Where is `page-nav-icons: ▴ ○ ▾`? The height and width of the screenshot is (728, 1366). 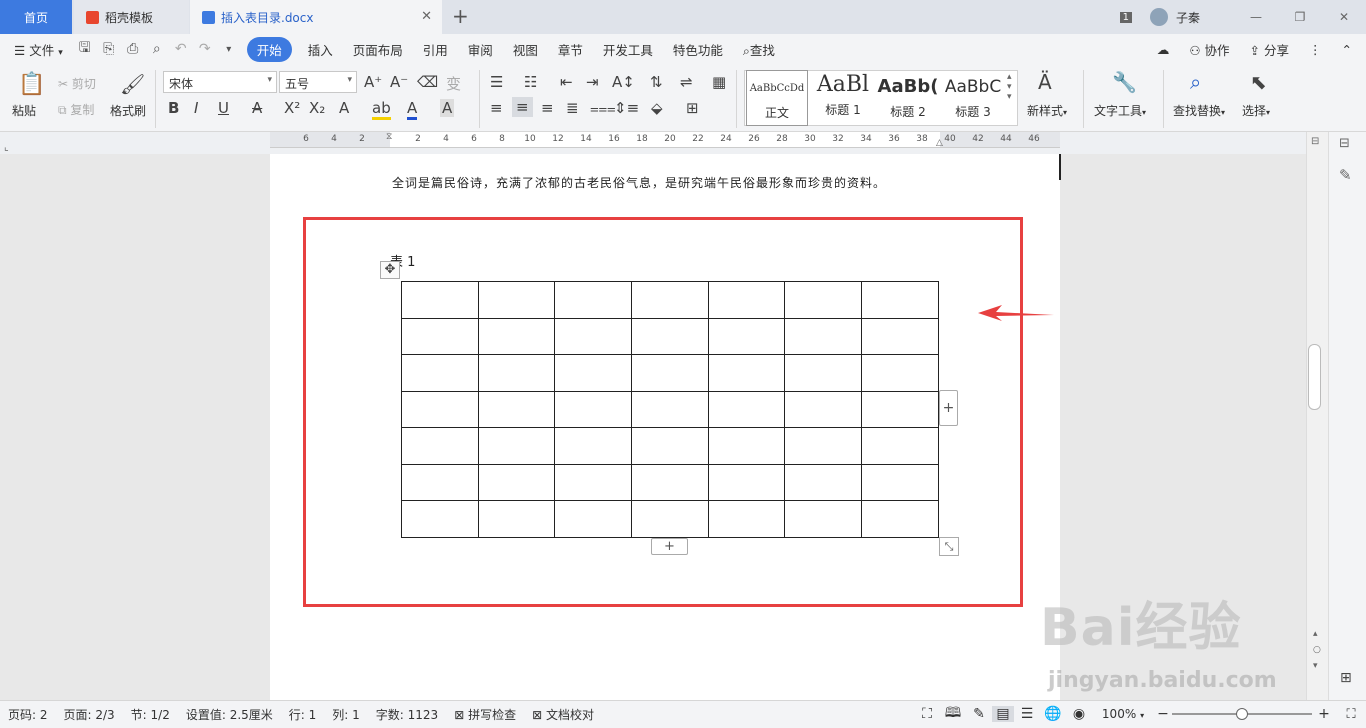 page-nav-icons: ▴ ○ ▾ is located at coordinates (1317, 650).